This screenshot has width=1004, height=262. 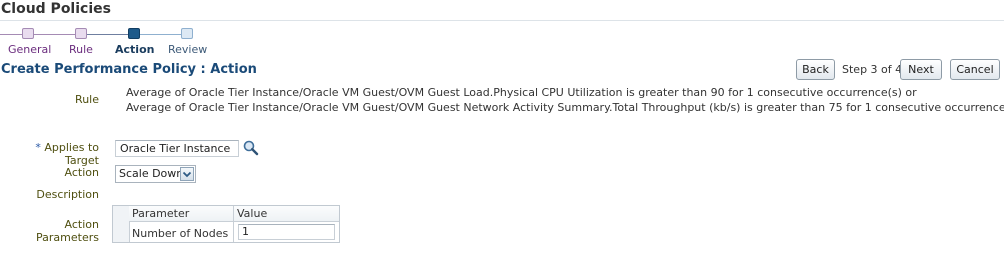 I want to click on section-title: Create Performance Policy : Action, so click(x=129, y=69).